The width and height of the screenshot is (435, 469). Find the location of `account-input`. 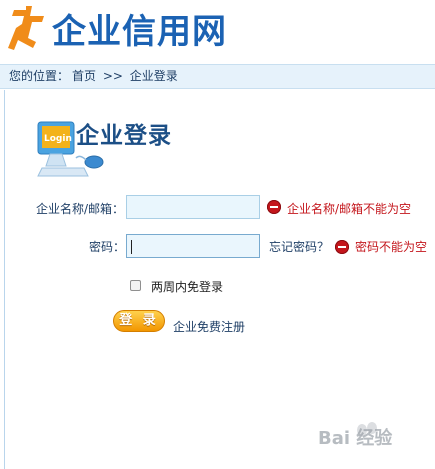

account-input is located at coordinates (193, 207).